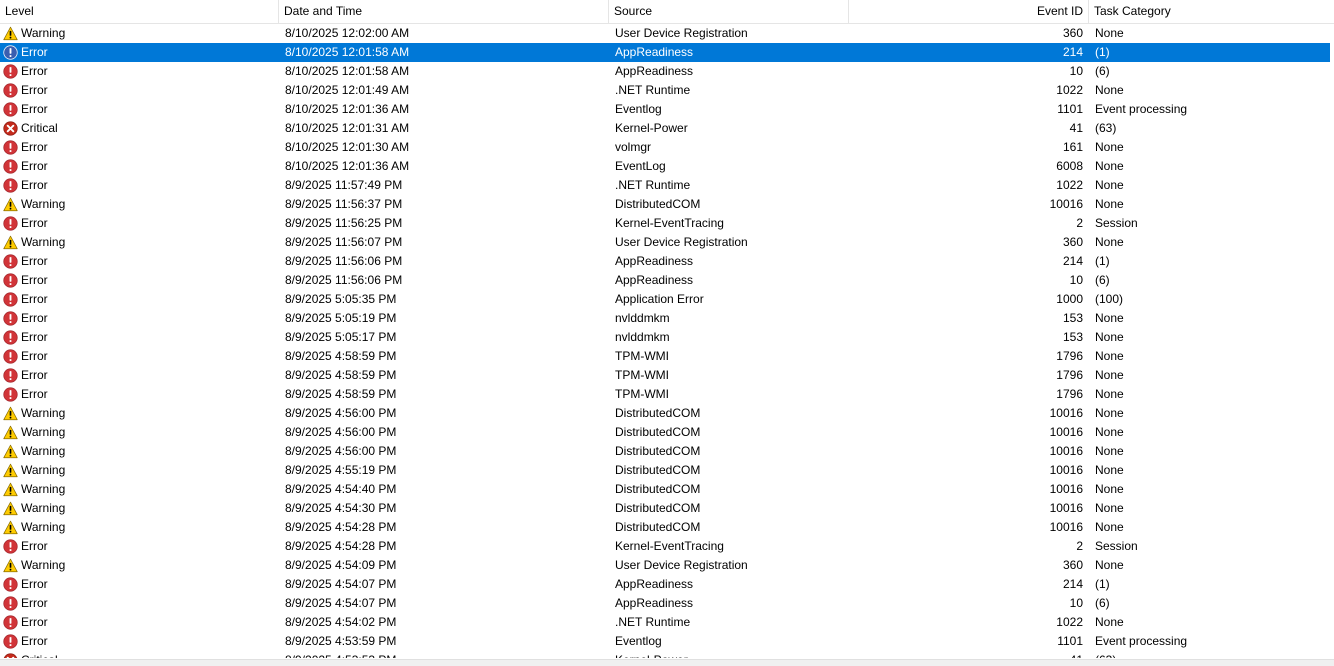 This screenshot has width=1334, height=666. What do you see at coordinates (1069, 299) in the screenshot?
I see `event-id: 1000` at bounding box center [1069, 299].